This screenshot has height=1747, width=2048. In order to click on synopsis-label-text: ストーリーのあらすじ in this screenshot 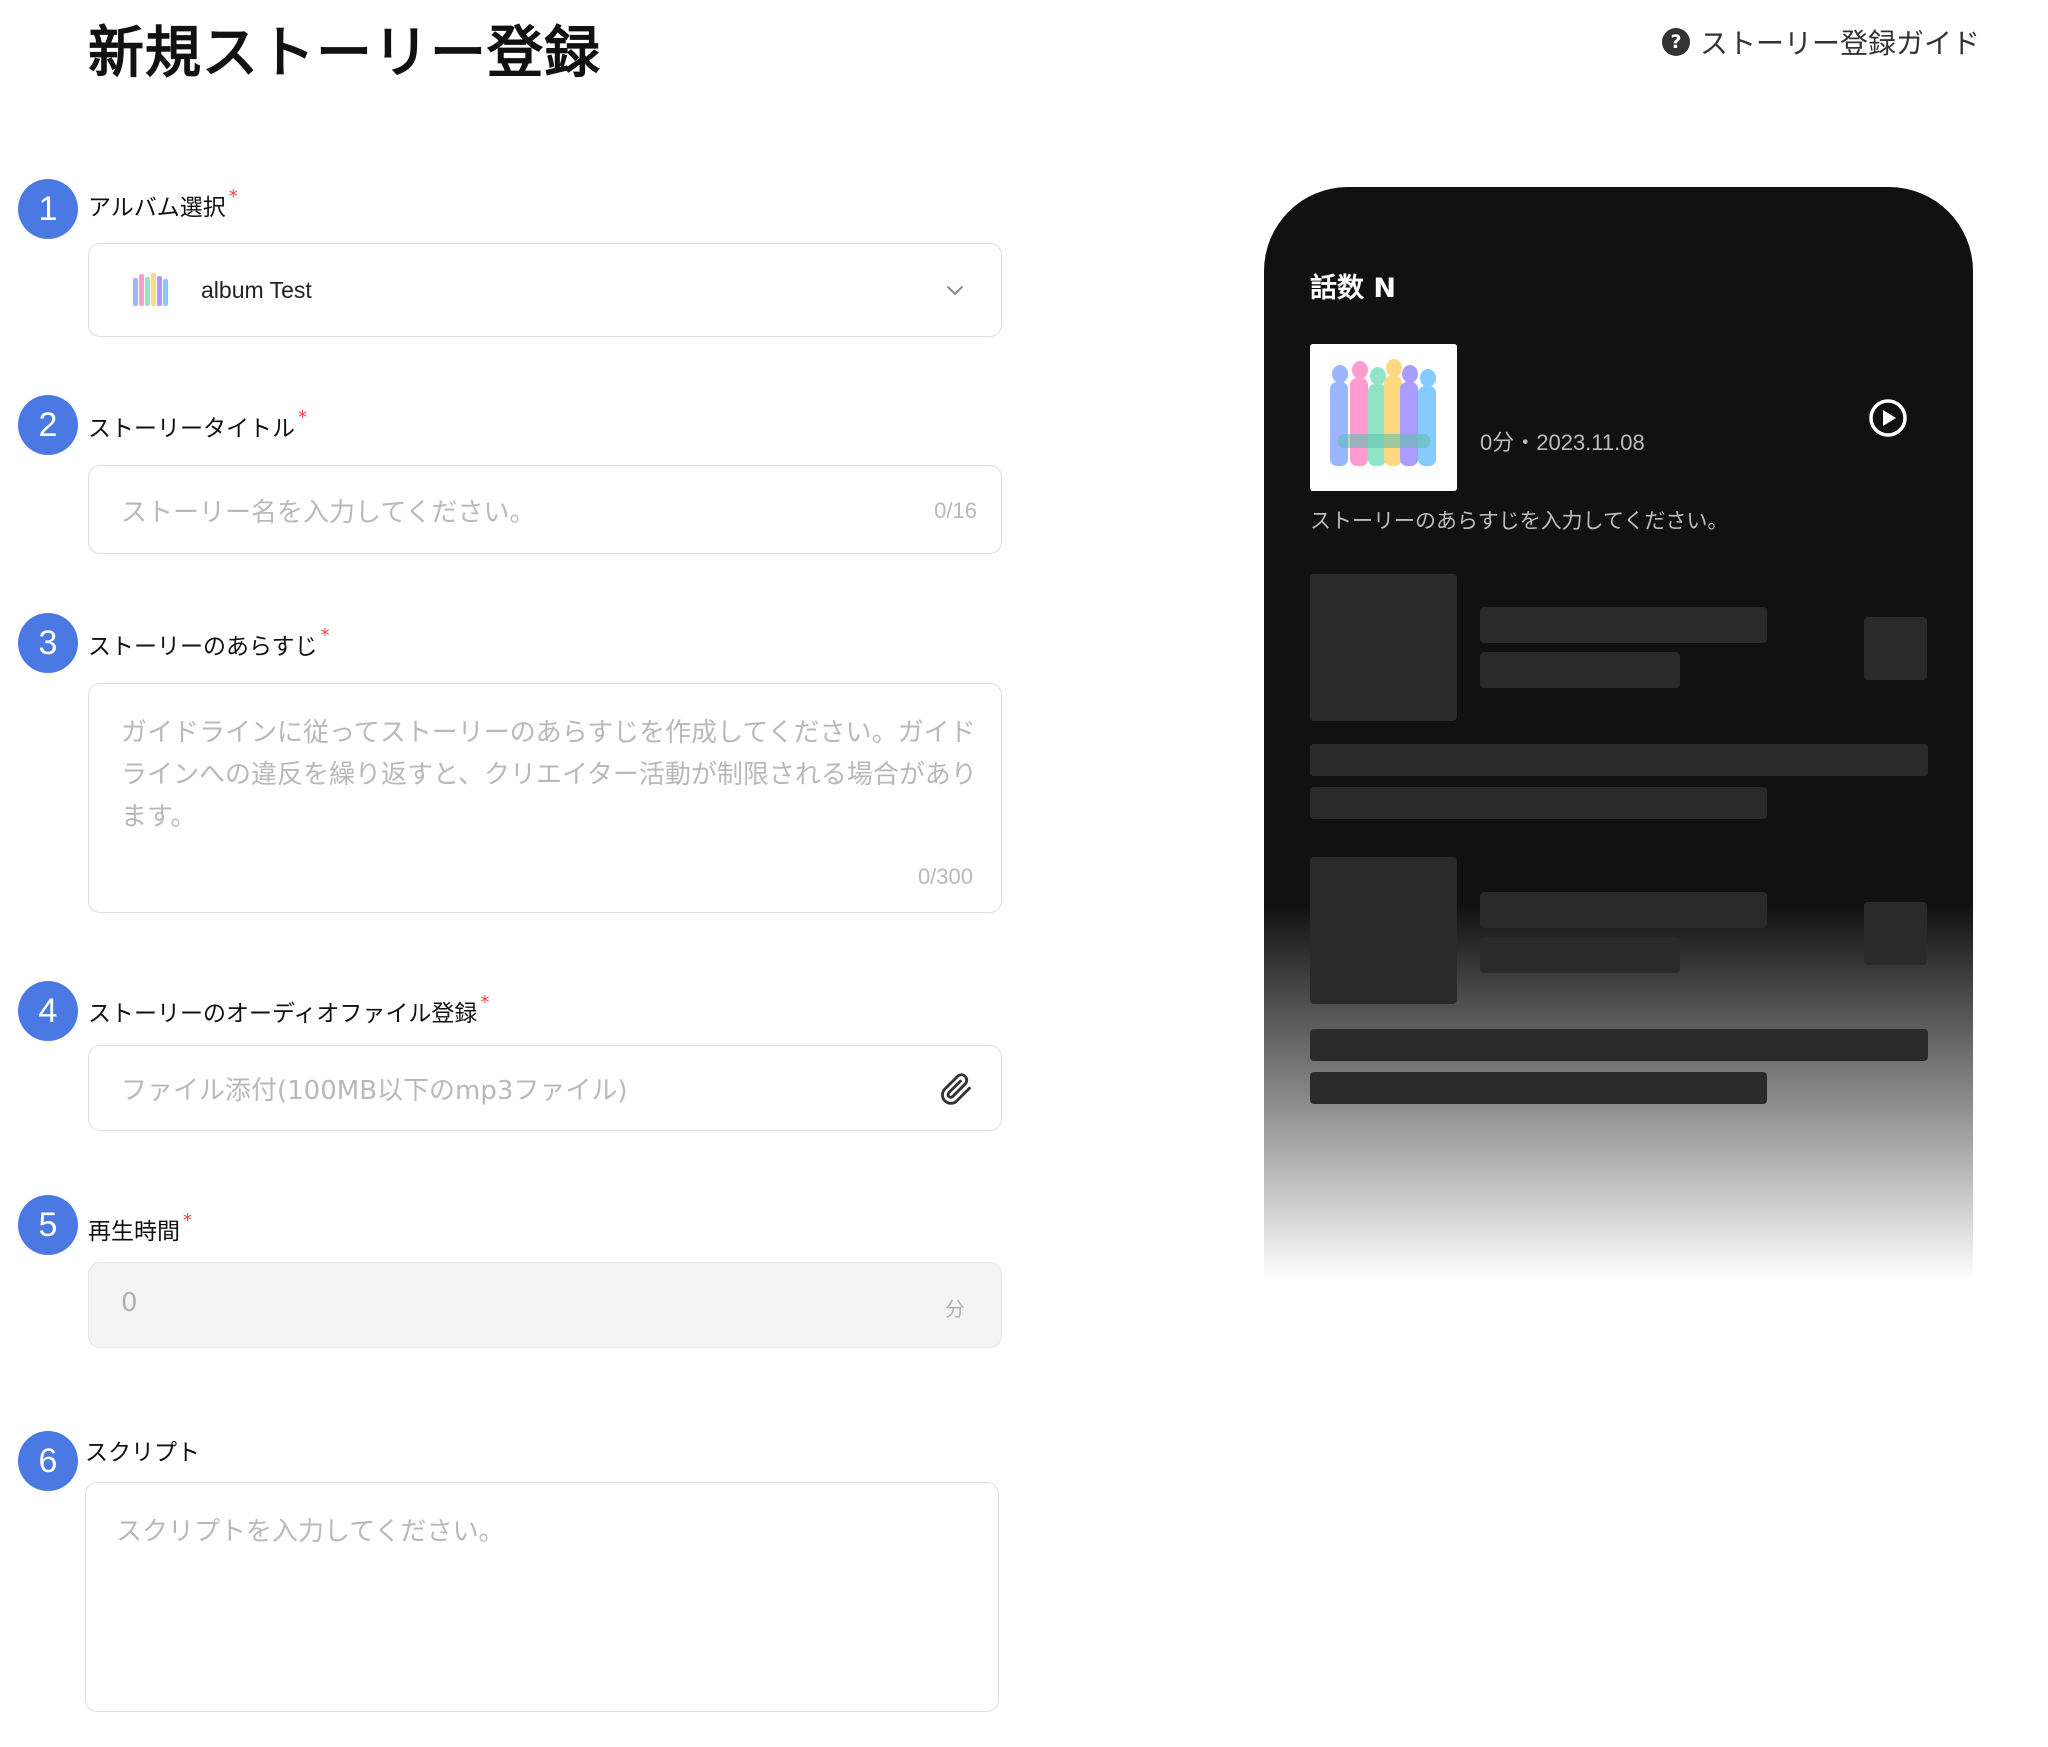, I will do `click(203, 647)`.